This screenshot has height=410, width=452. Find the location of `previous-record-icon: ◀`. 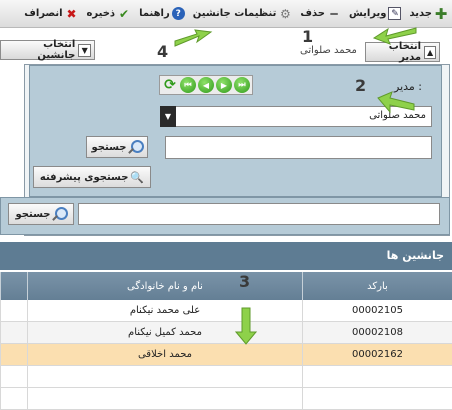

previous-record-icon: ◀ is located at coordinates (206, 85).